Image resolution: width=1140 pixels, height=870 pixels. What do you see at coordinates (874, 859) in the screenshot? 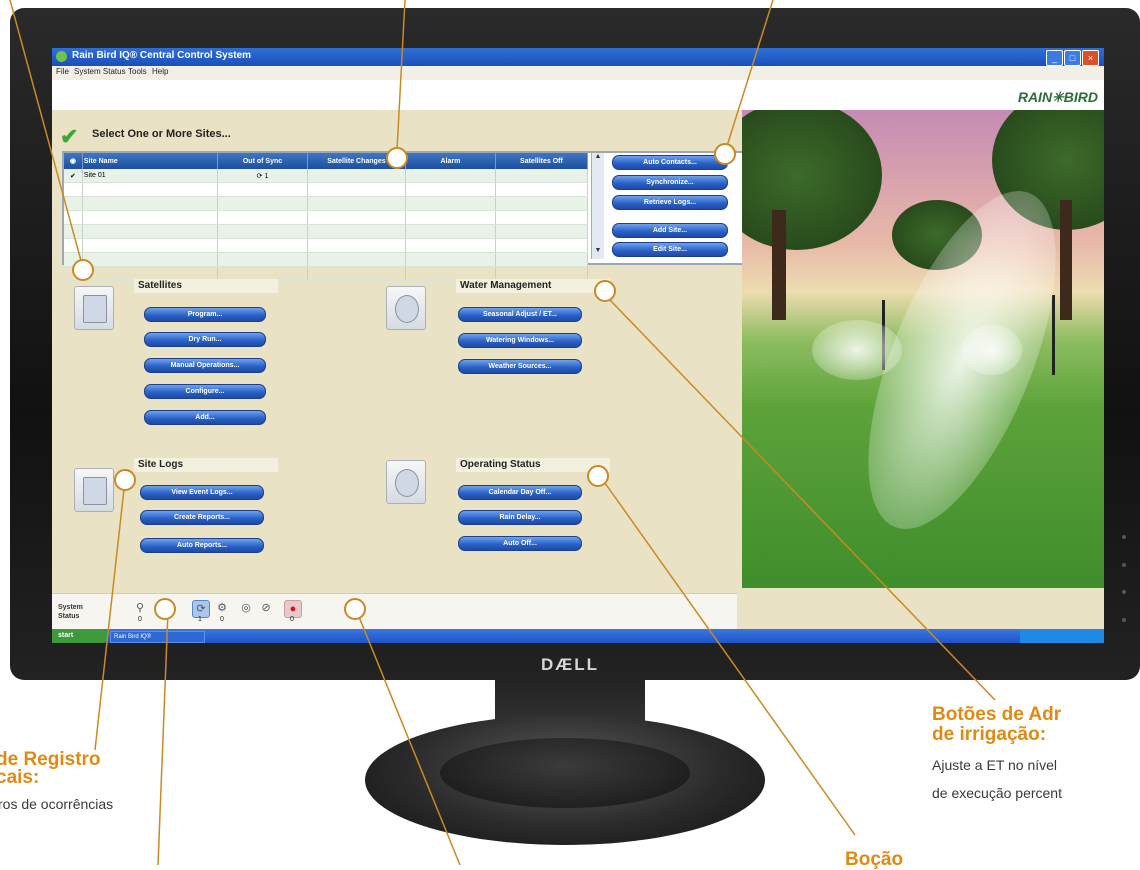
I see `bottom-callout-fragment: Boção` at bounding box center [874, 859].